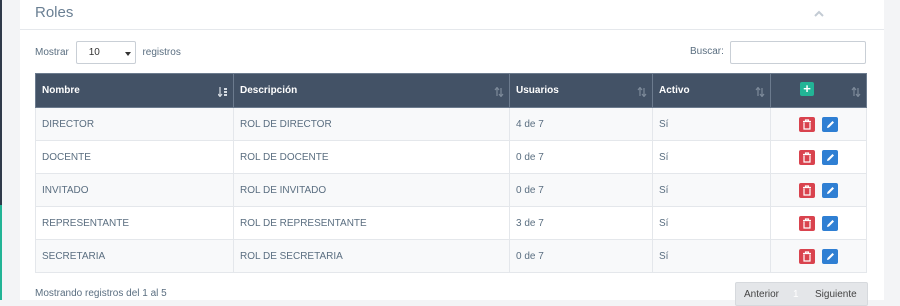 This screenshot has width=900, height=306. What do you see at coordinates (707, 51) in the screenshot?
I see `search-label: Buscar:` at bounding box center [707, 51].